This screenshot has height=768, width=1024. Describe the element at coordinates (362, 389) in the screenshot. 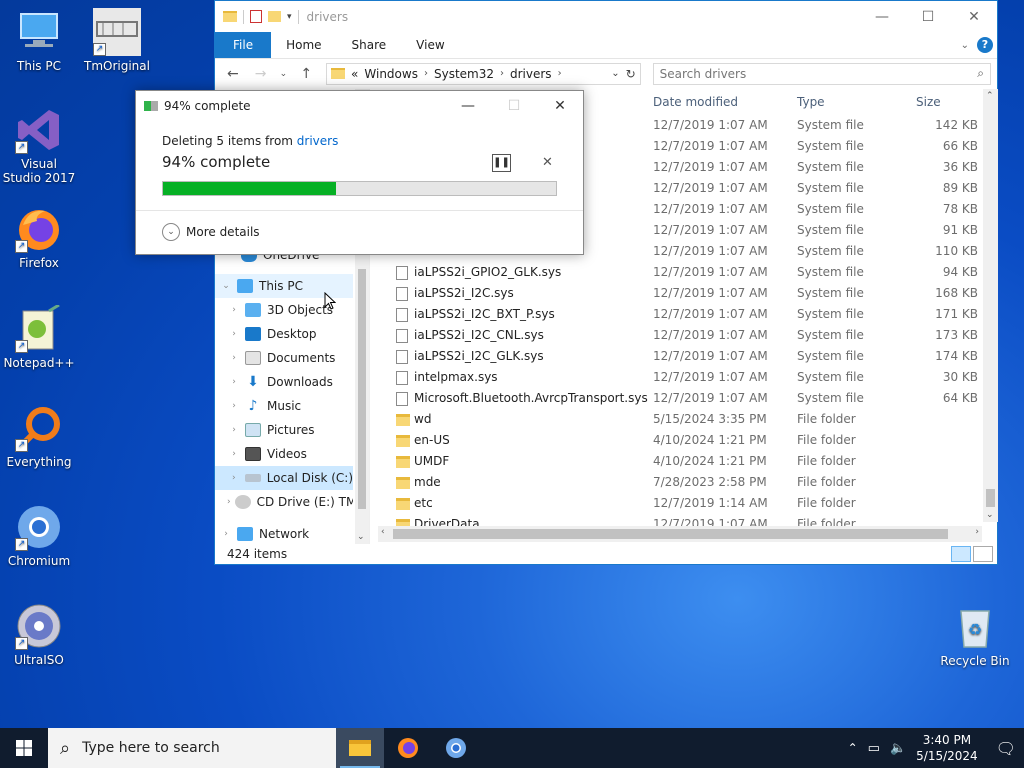

I see `nav-scrollbar-thumb` at that location.